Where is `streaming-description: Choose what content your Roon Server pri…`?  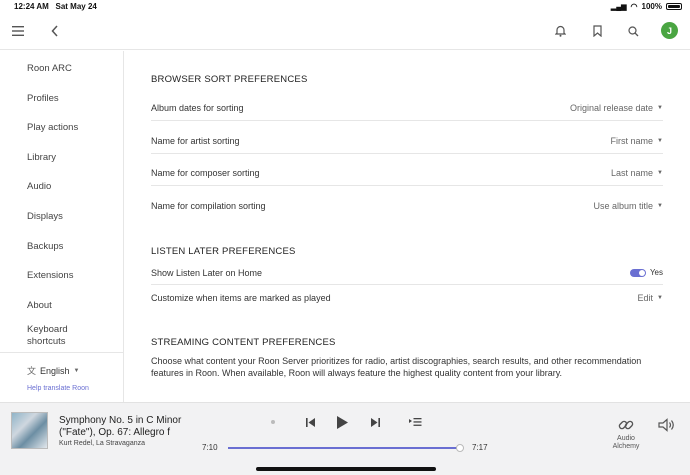 streaming-description: Choose what content your Roon Server pri… is located at coordinates (396, 367).